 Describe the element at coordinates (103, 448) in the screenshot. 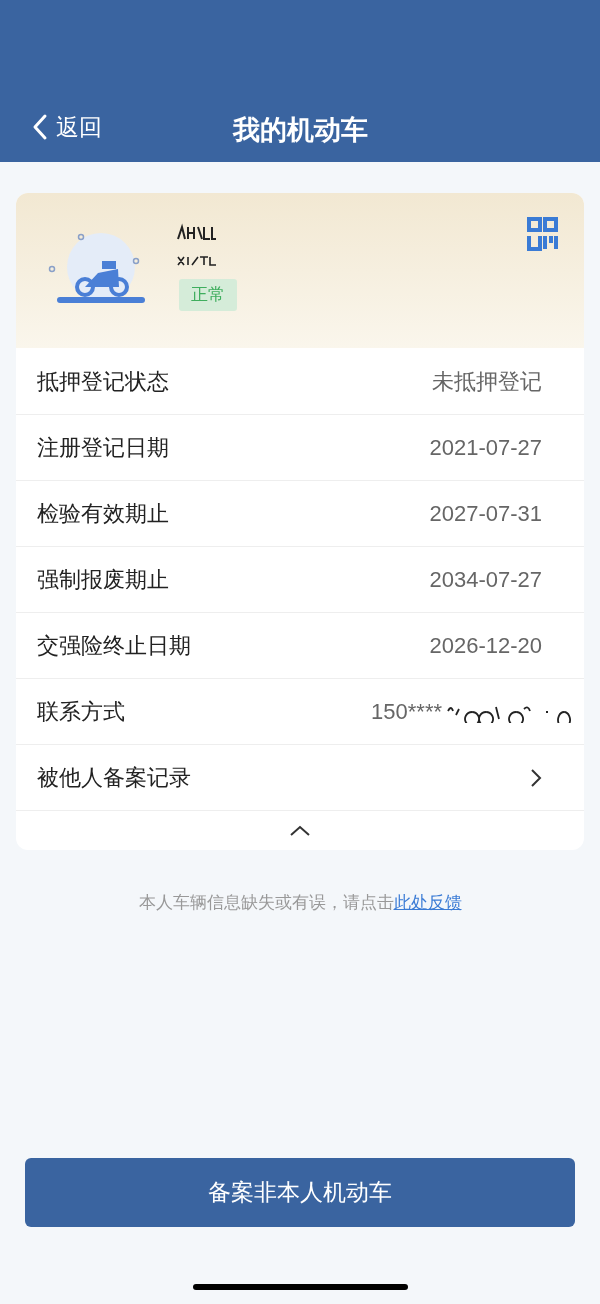

I see `row-label: 注册登记日期` at that location.